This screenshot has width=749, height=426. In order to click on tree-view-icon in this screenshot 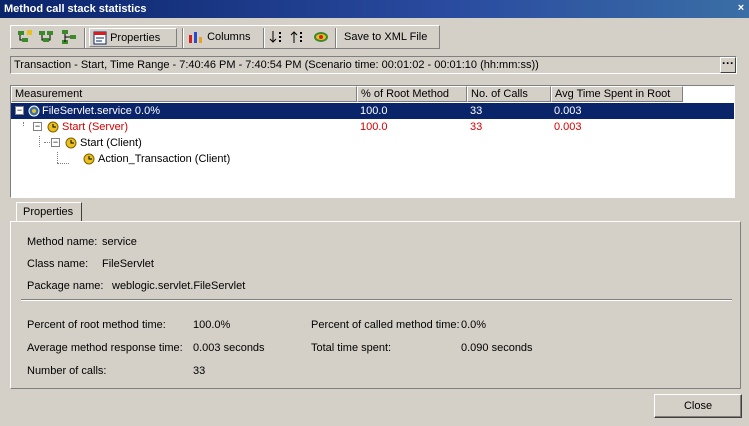, I will do `click(70, 37)`.